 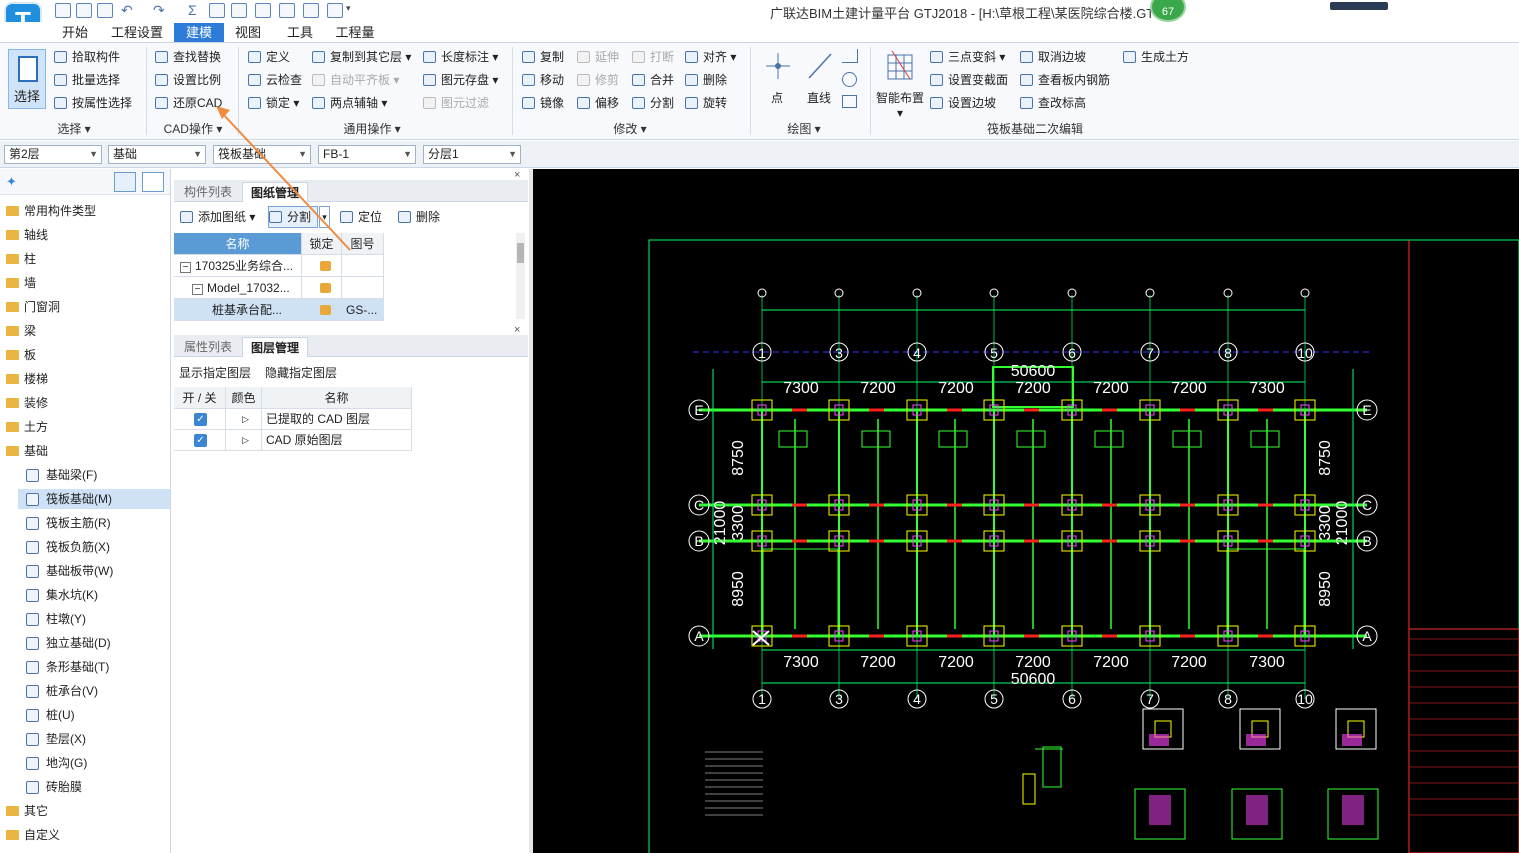 I want to click on group-modify-label: 修改 ▾, so click(x=630, y=128).